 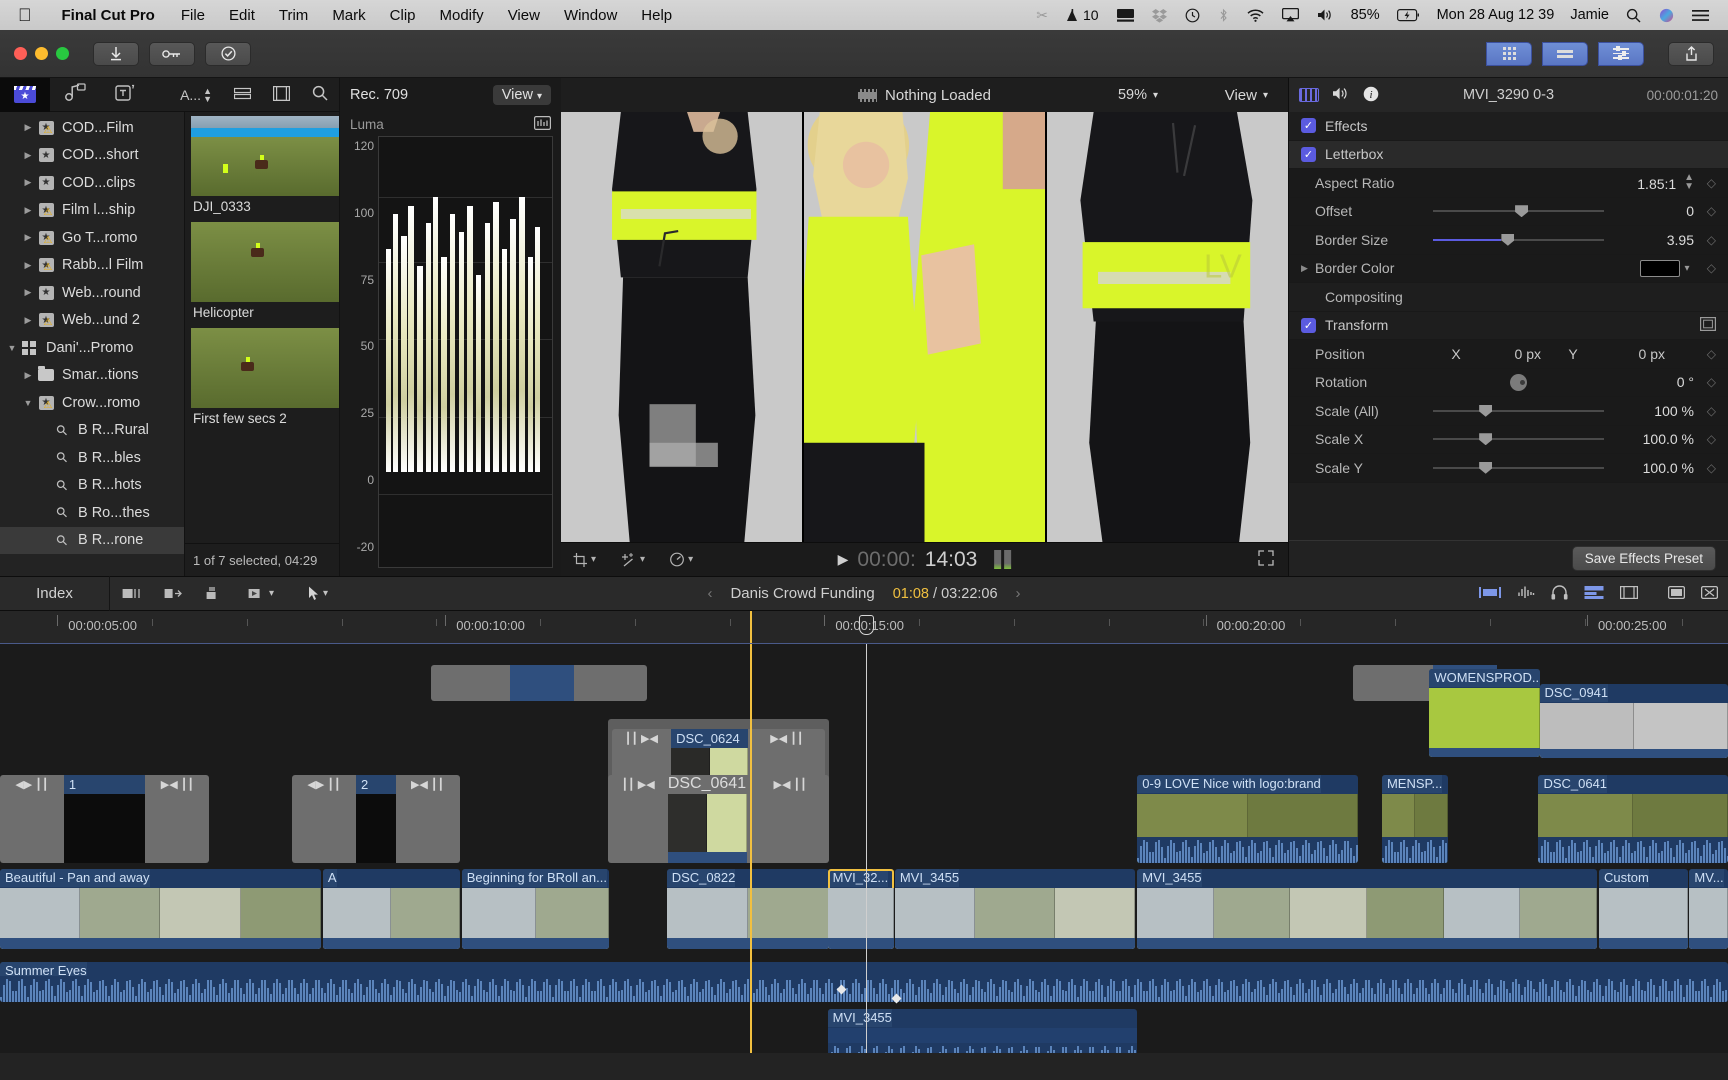 I want to click on menu-trim: Trim, so click(x=293, y=15).